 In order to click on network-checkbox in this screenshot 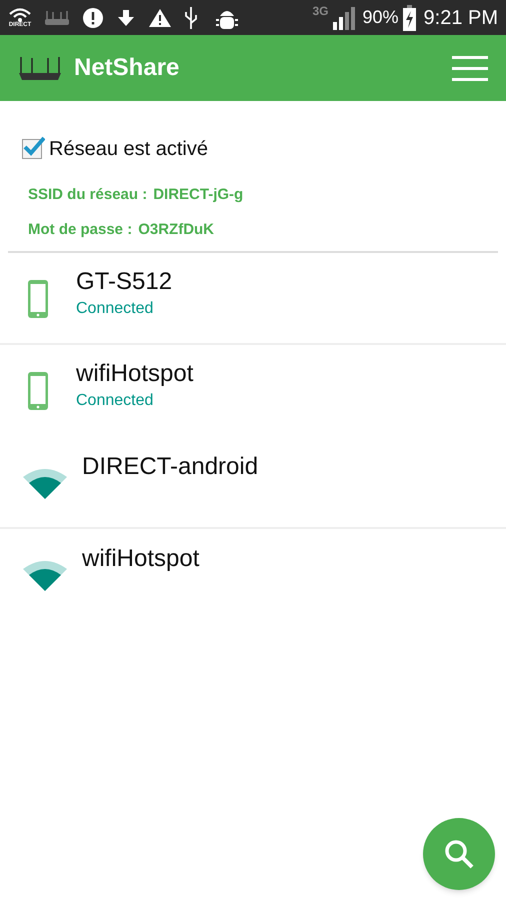, I will do `click(32, 149)`.